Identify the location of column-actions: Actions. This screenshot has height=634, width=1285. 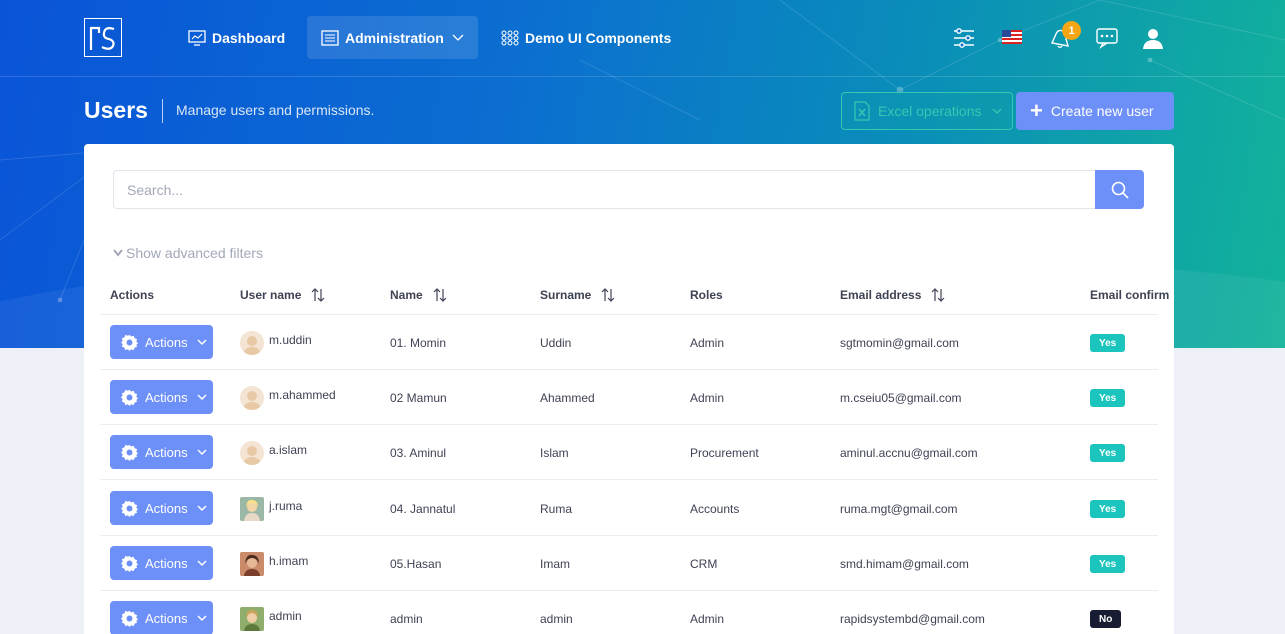
(132, 295).